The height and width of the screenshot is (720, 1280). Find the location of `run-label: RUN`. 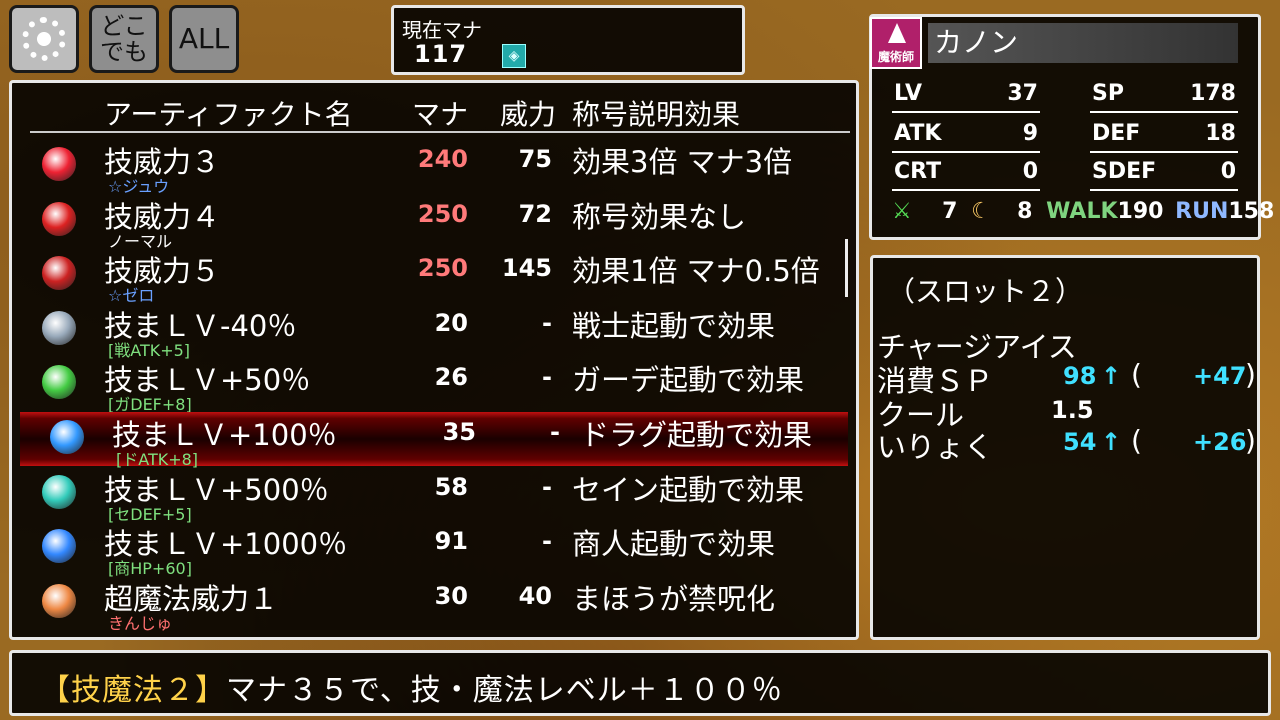

run-label: RUN is located at coordinates (1202, 211).